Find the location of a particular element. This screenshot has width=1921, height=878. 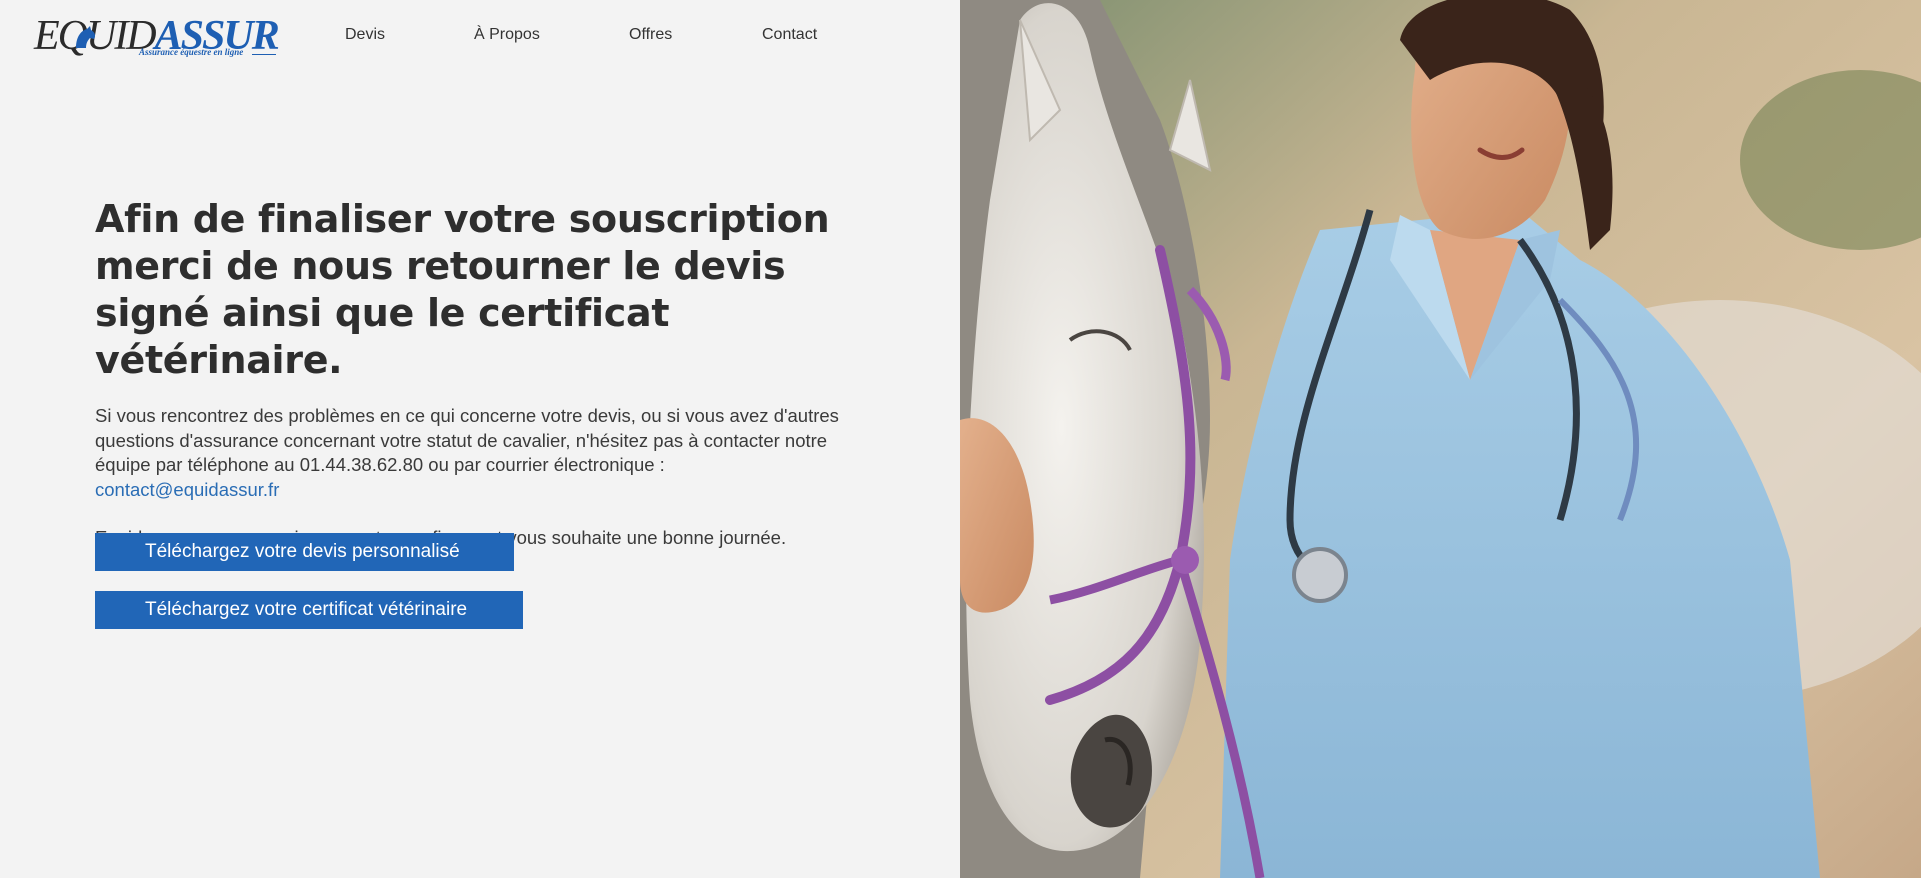

nav-offres: Offres is located at coordinates (650, 35).